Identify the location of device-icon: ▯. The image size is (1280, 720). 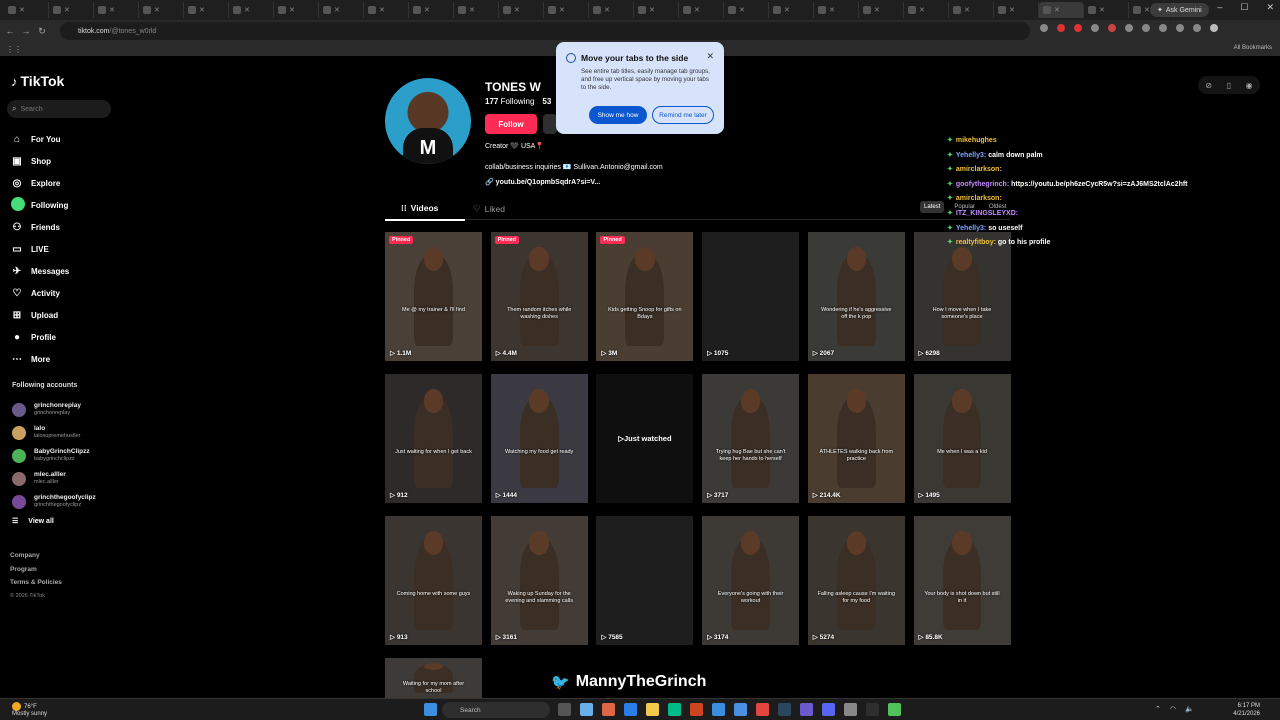
(1229, 85).